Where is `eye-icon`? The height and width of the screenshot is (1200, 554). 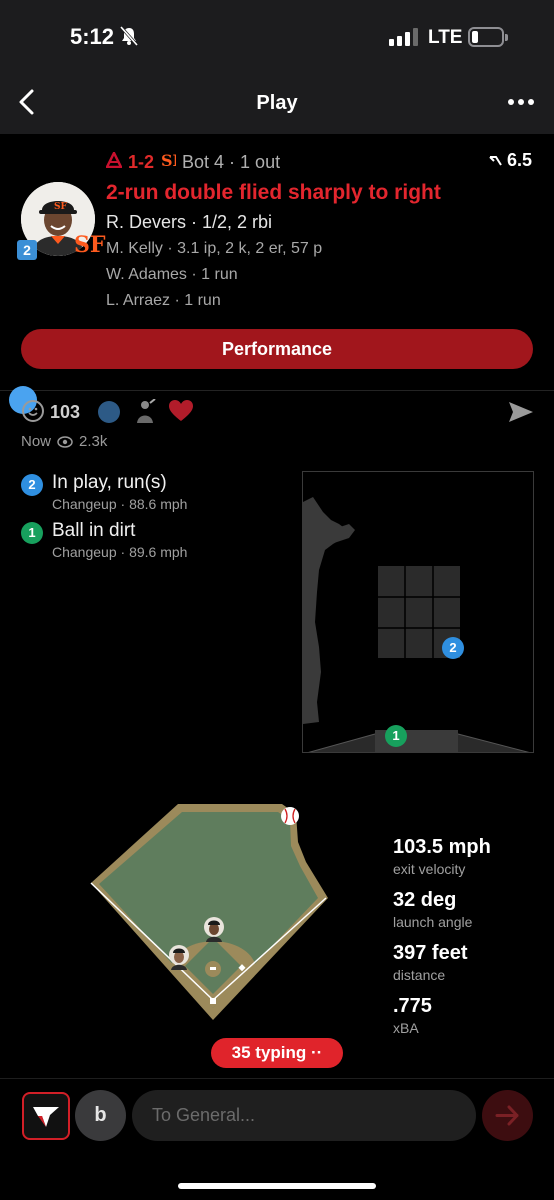 eye-icon is located at coordinates (65, 441).